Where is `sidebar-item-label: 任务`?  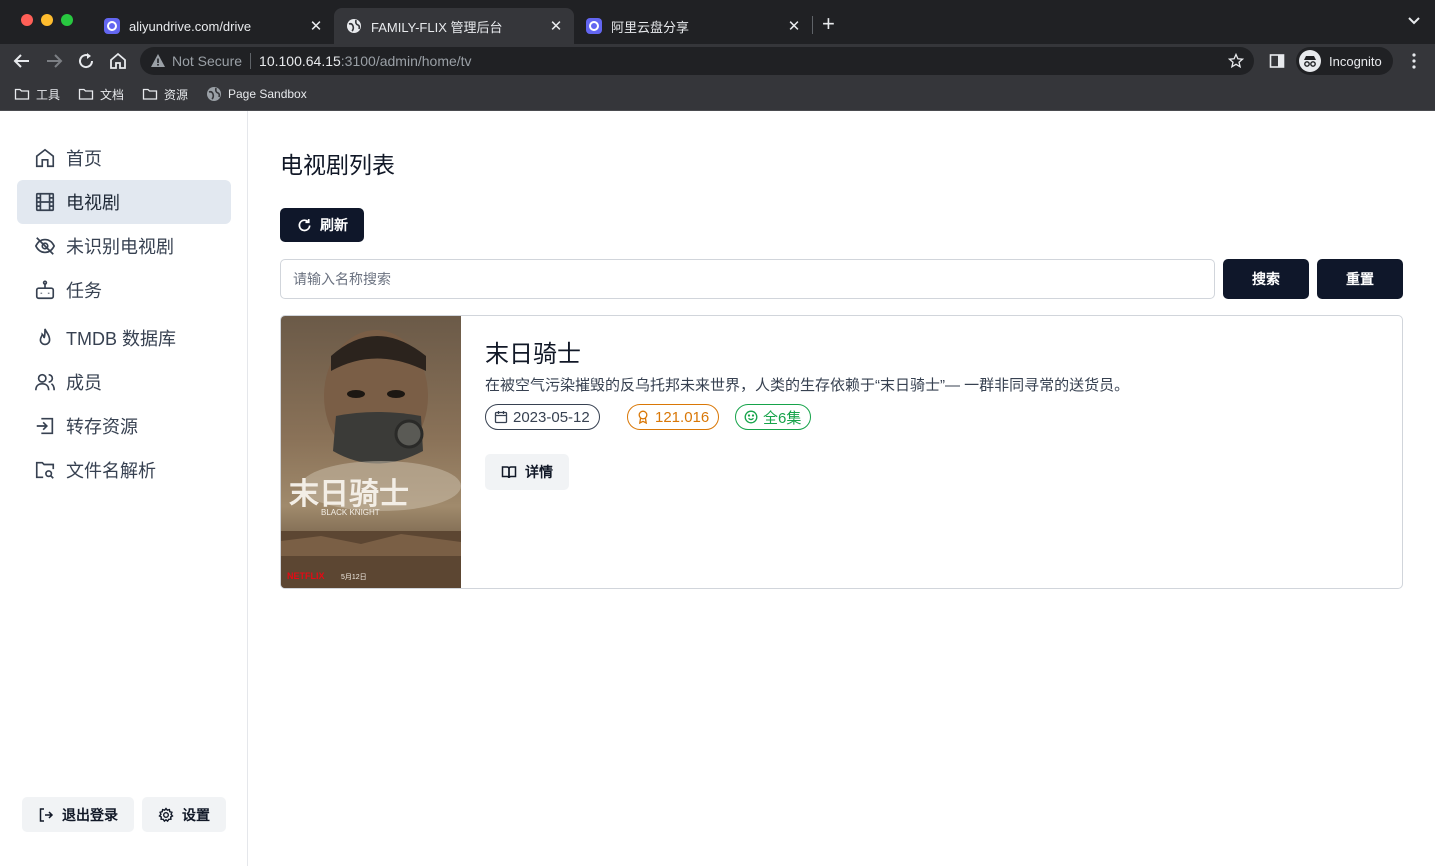 sidebar-item-label: 任务 is located at coordinates (84, 291).